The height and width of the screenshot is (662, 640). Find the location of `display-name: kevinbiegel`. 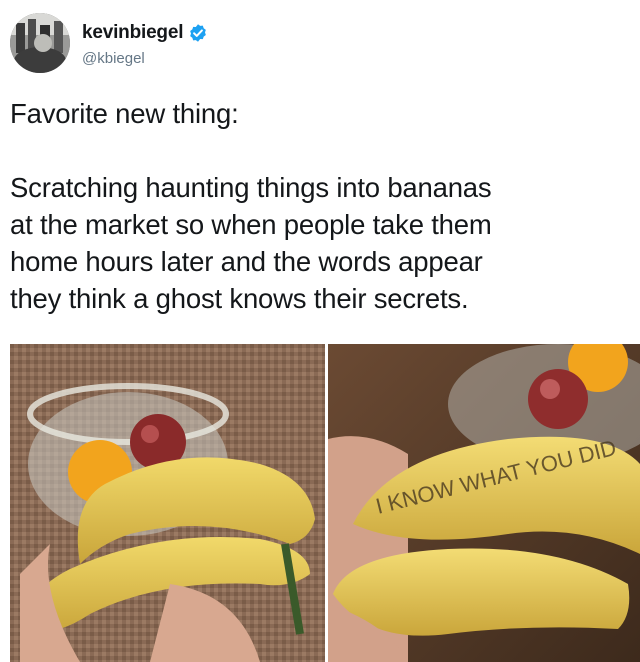

display-name: kevinbiegel is located at coordinates (132, 33).